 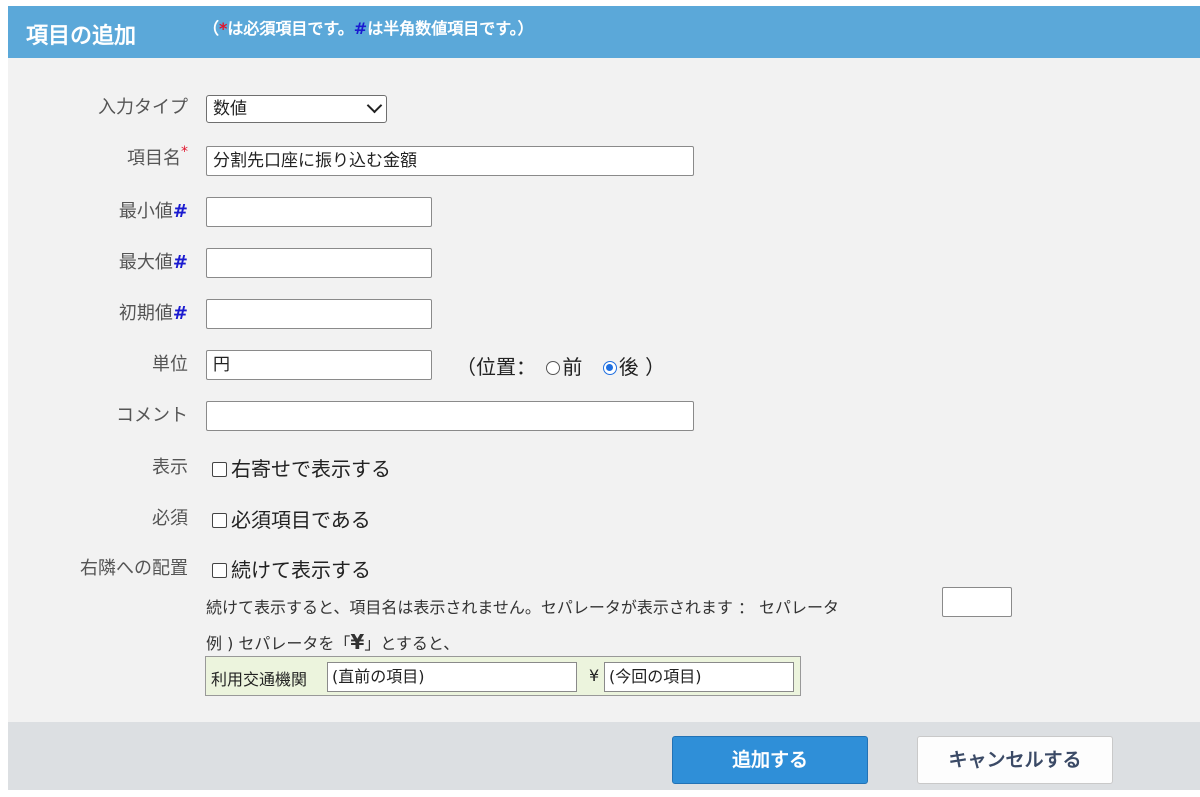 I want to click on example-prev-field: (直前の項目), so click(x=452, y=677).